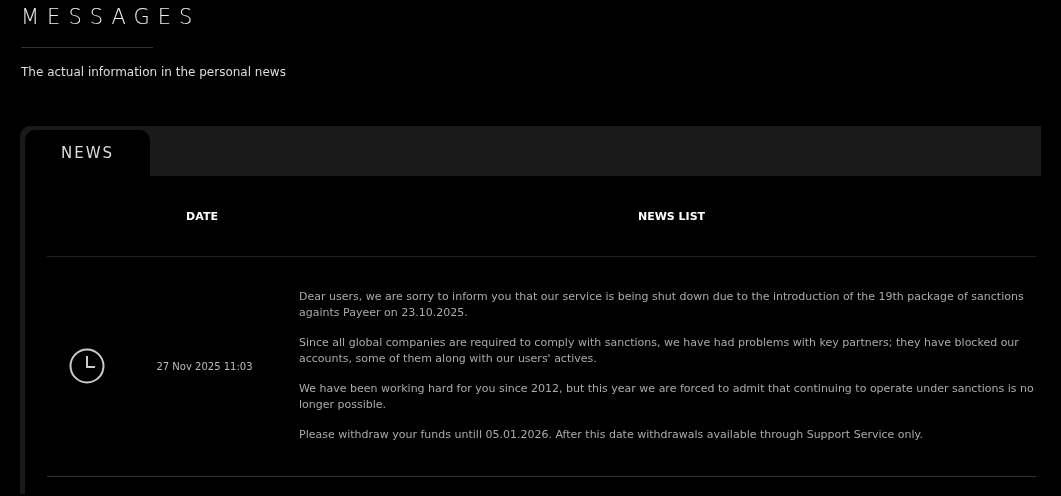 This screenshot has width=1061, height=496. I want to click on news-paragraph: Since all global companies are required to comply with sanctions, we have had problems with key partners; they have blocked our accounts, some of them along with our users' actives., so click(659, 351).